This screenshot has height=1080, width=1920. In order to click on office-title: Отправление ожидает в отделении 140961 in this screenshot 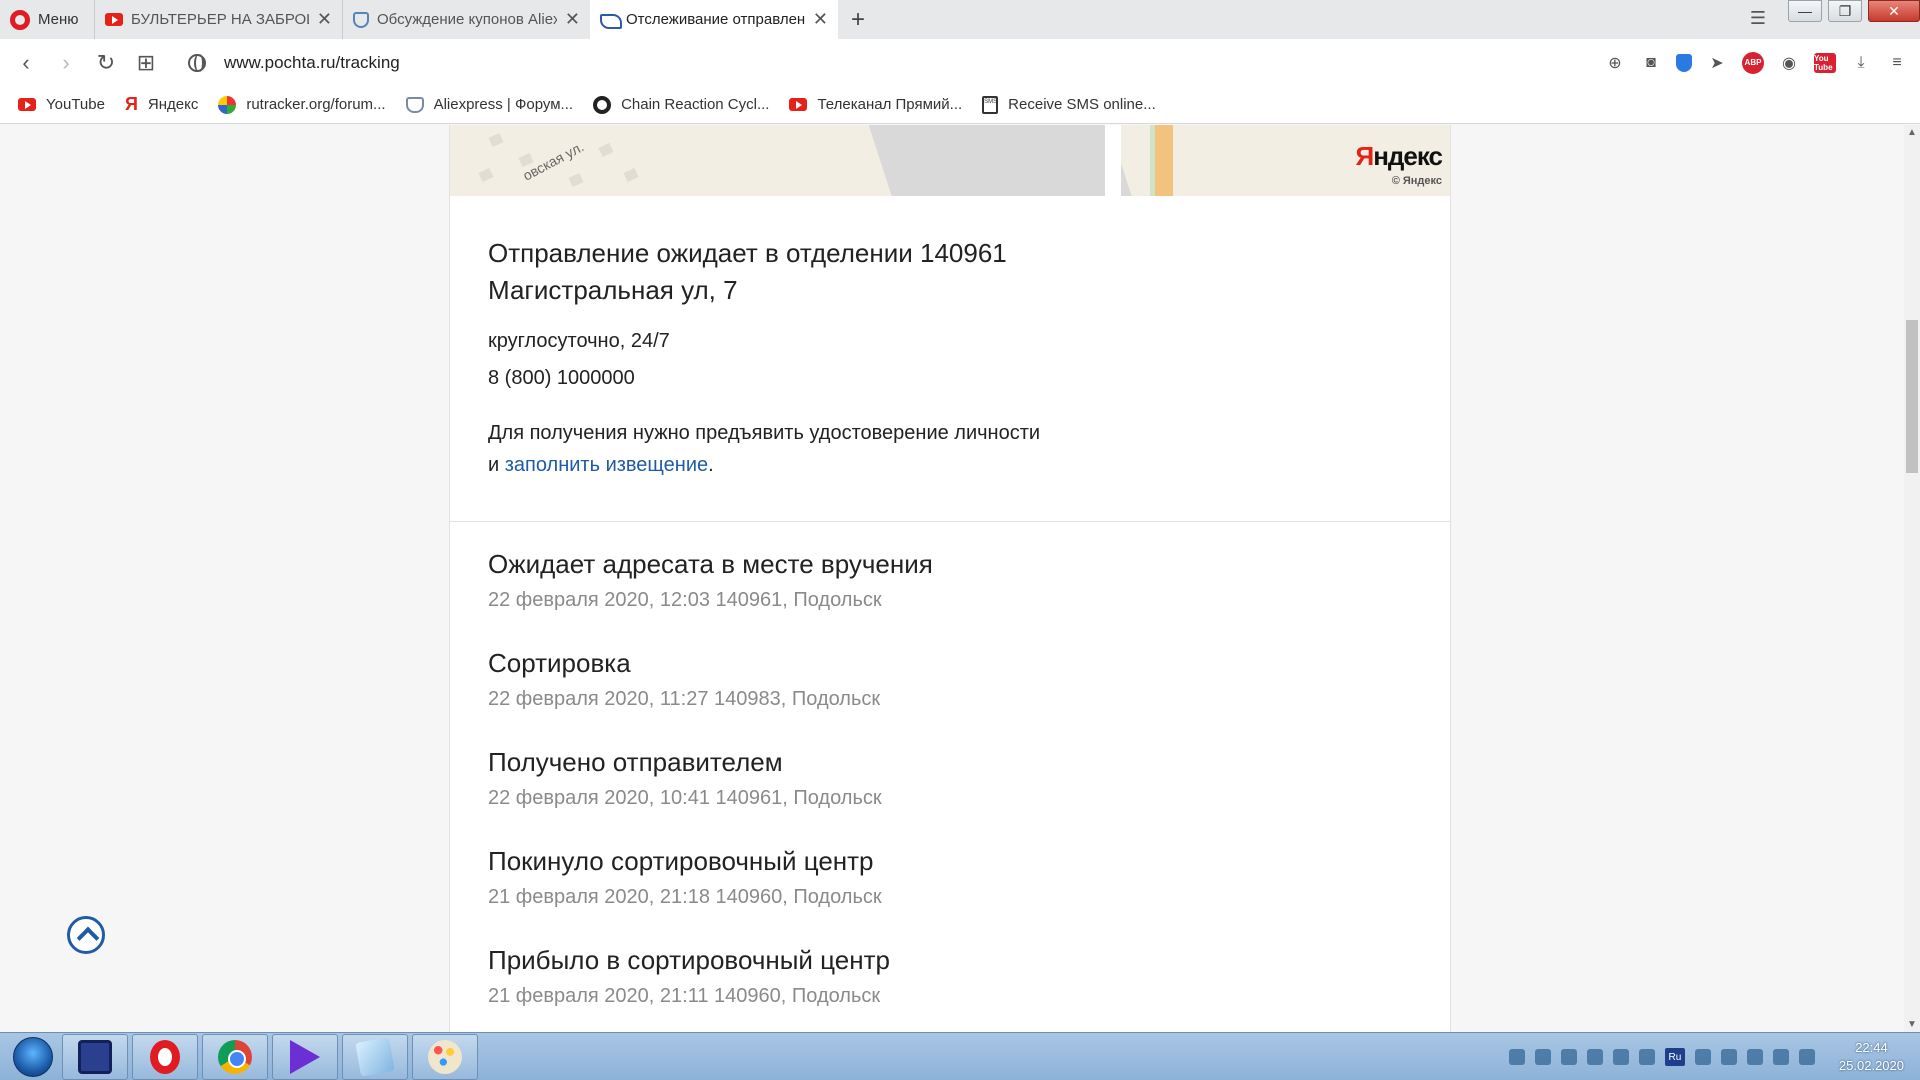, I will do `click(747, 253)`.